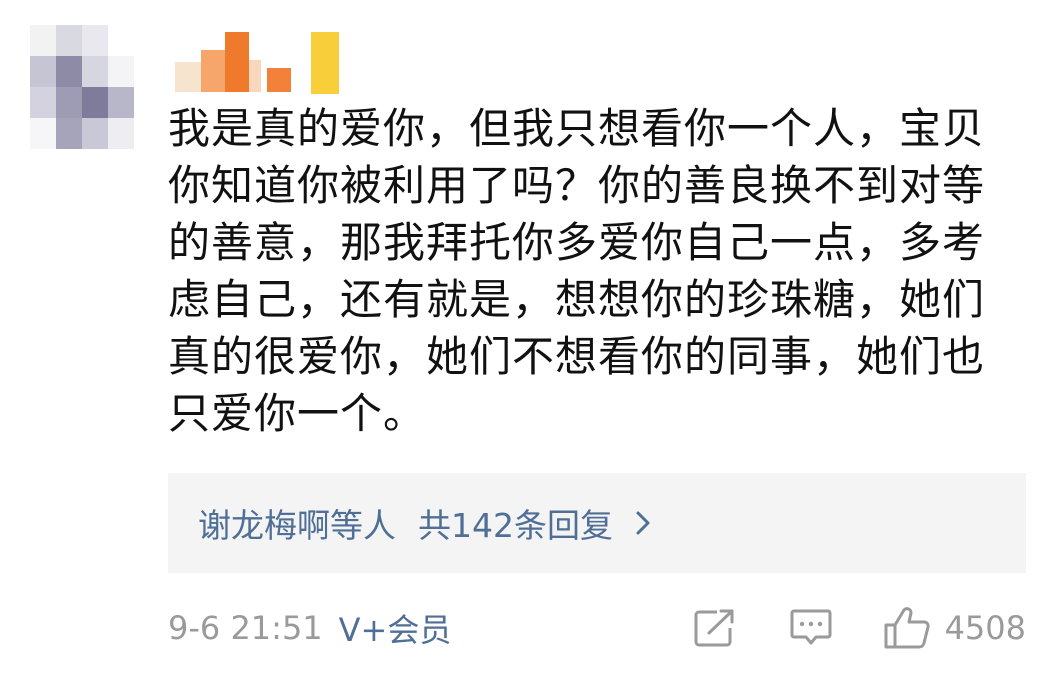 This screenshot has height=678, width=1044. I want to click on share-icon, so click(715, 628).